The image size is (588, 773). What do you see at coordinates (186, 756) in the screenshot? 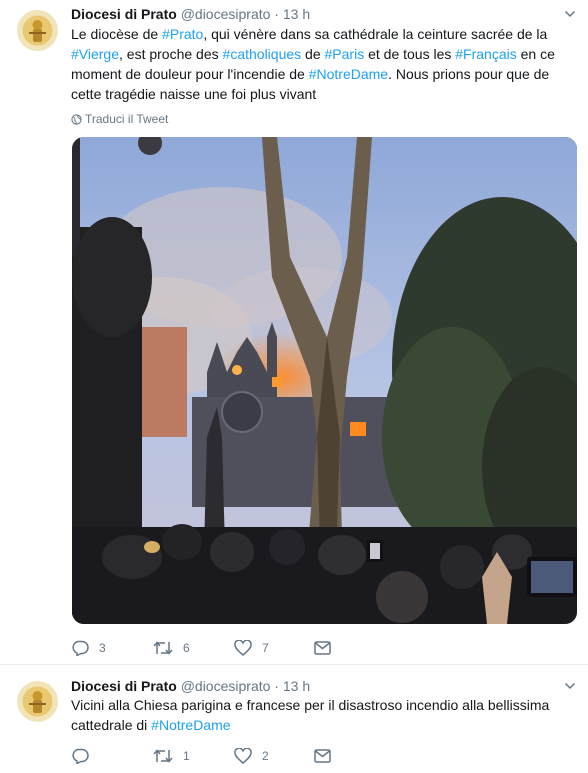
I see `retweet-count: 1` at bounding box center [186, 756].